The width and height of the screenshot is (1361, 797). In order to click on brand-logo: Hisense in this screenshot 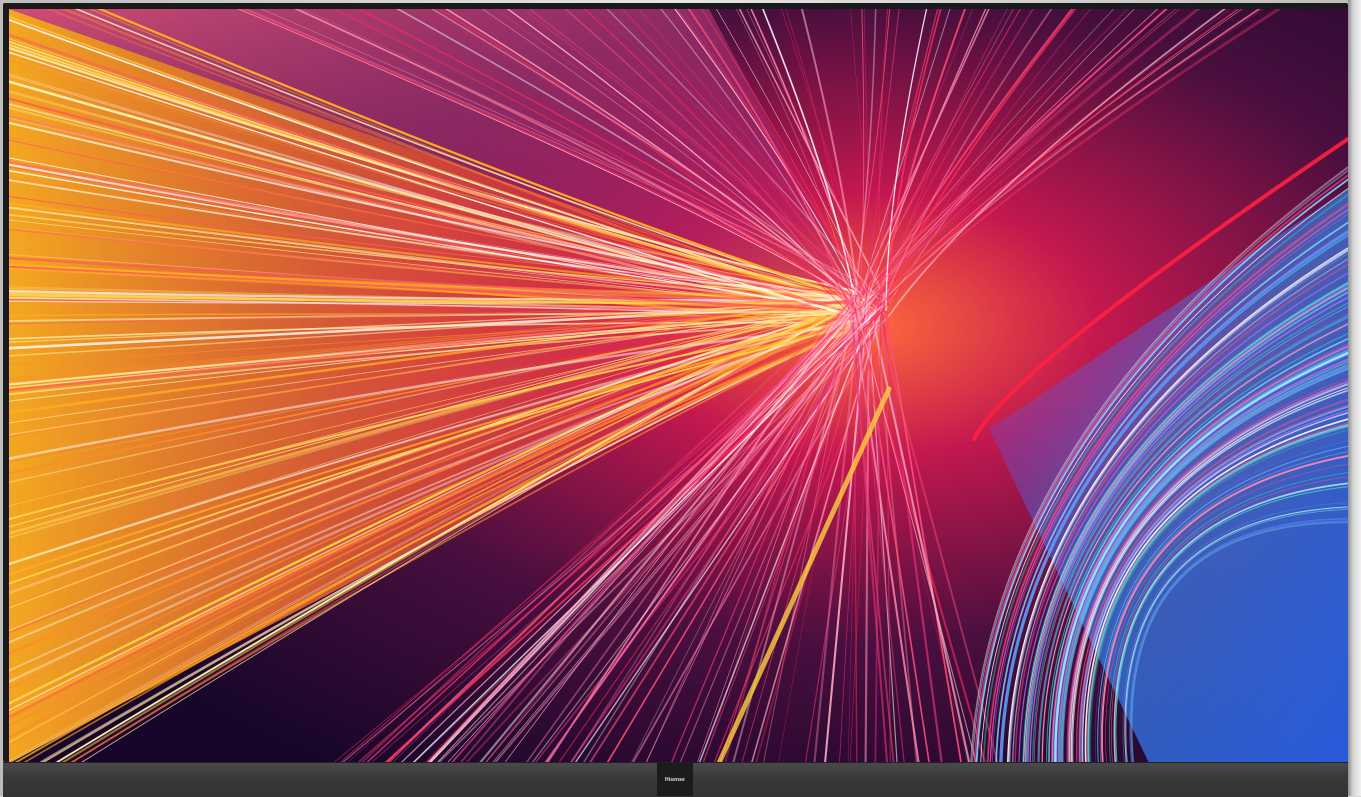, I will do `click(675, 779)`.